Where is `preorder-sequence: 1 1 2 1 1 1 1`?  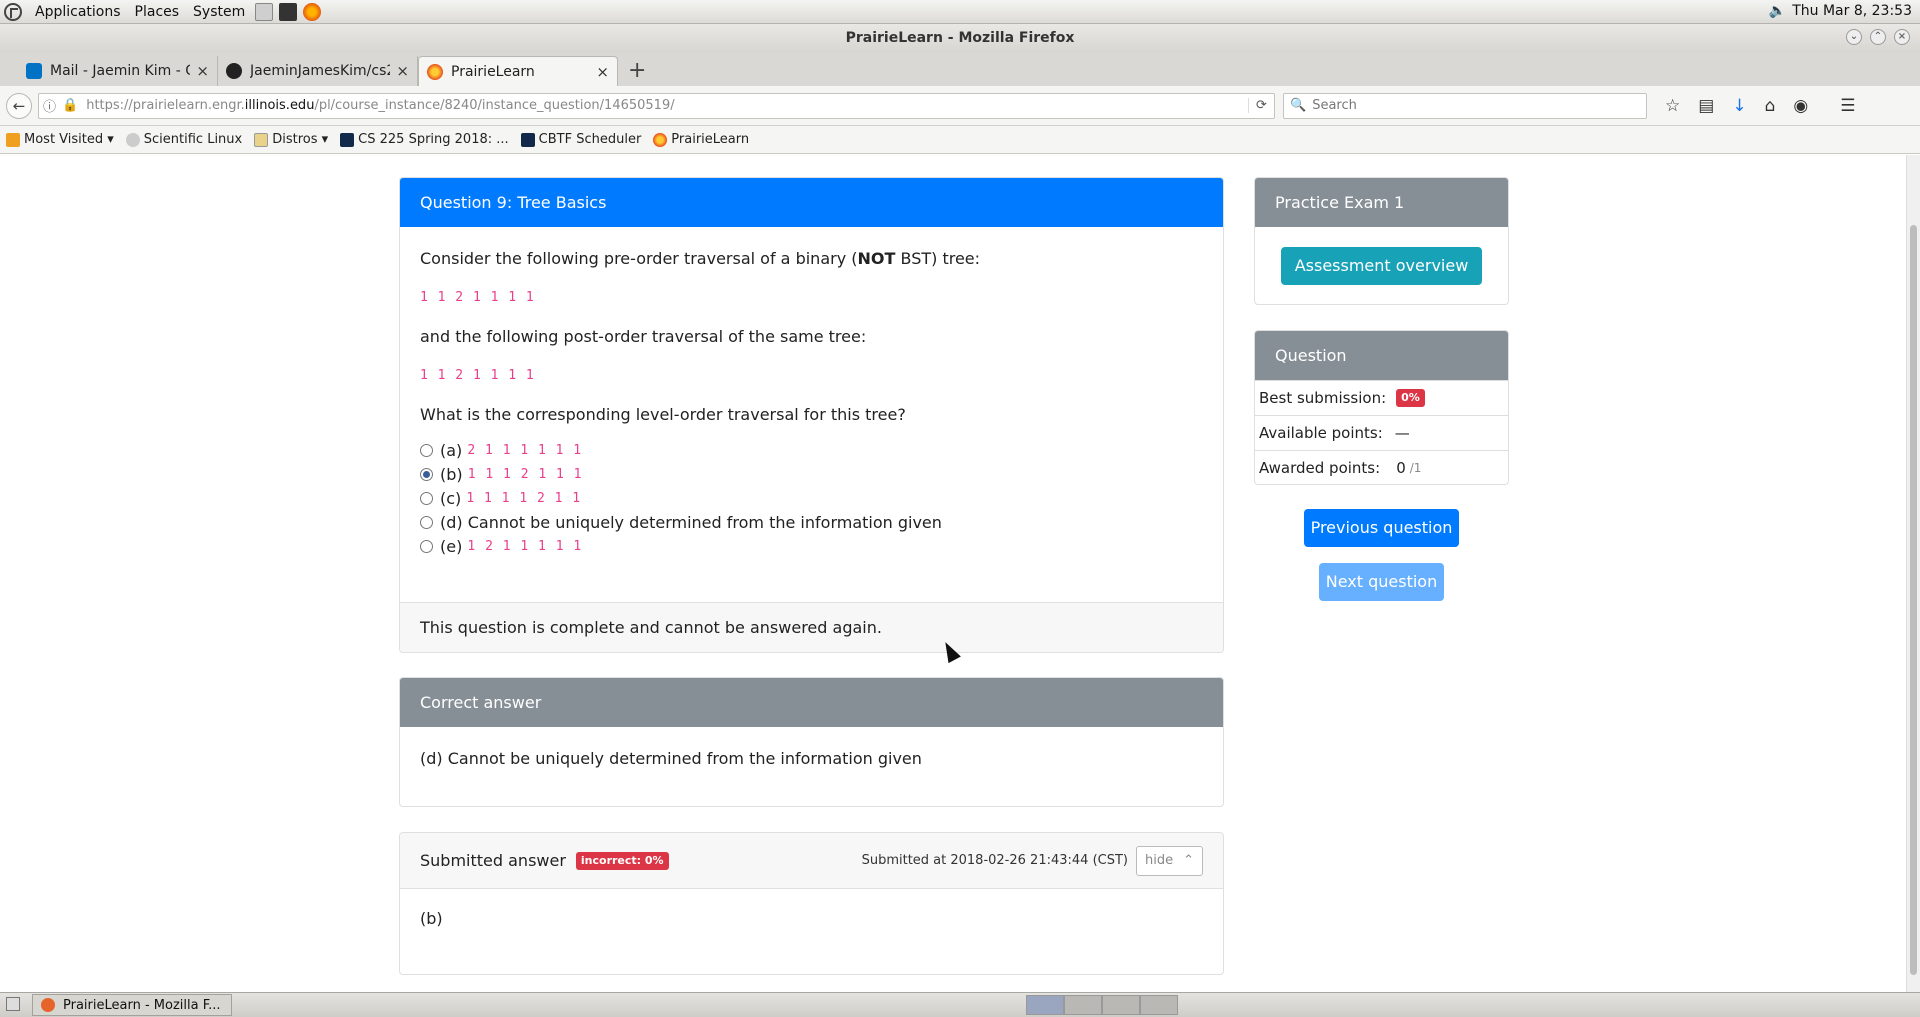
preorder-sequence: 1 1 2 1 1 1 1 is located at coordinates (477, 297).